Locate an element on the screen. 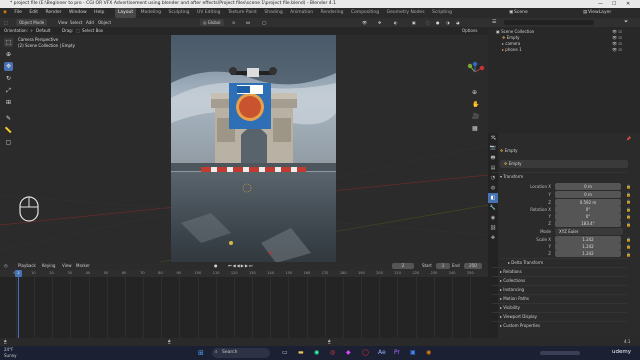 The height and width of the screenshot is (360, 640). outliner-search-input is located at coordinates (549, 22).